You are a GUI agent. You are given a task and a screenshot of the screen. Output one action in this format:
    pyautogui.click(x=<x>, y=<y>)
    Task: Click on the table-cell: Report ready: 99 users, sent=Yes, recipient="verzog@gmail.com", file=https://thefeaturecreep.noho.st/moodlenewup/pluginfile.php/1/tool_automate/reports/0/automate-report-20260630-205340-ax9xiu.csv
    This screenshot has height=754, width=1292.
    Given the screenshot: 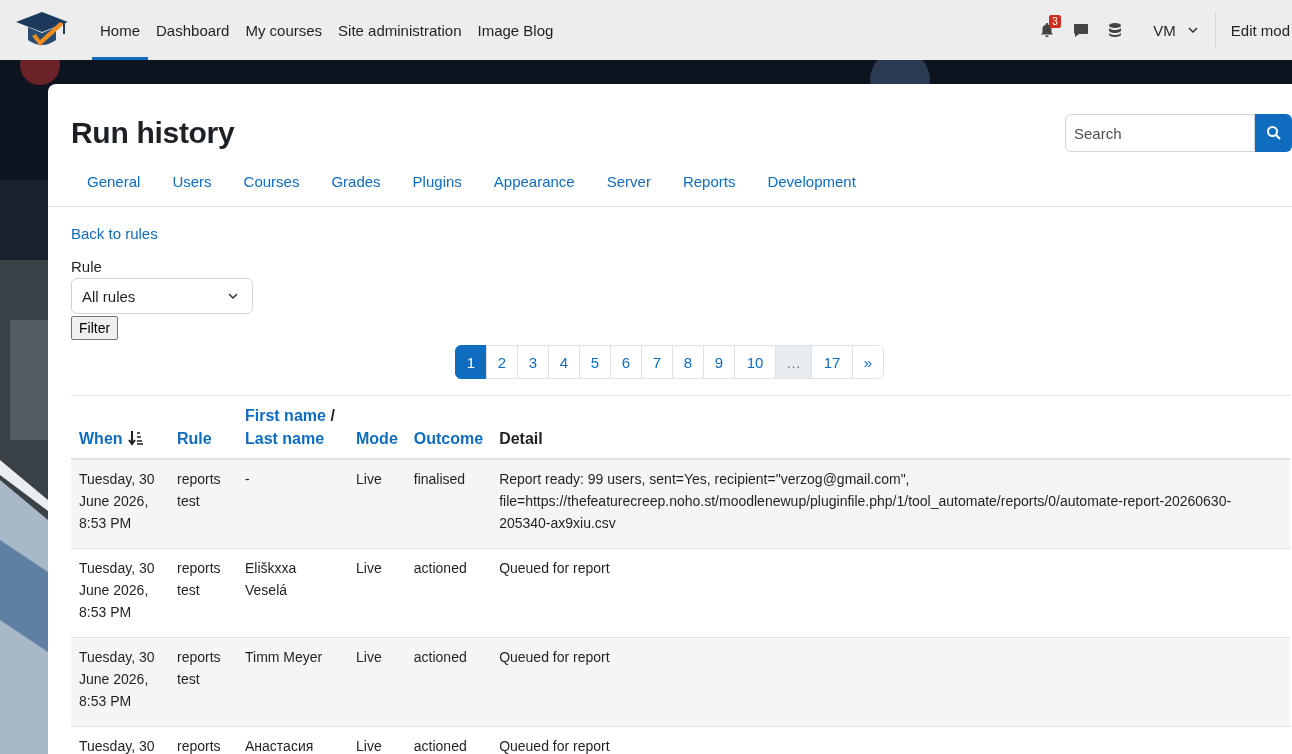 What is the action you would take?
    pyautogui.click(x=865, y=501)
    